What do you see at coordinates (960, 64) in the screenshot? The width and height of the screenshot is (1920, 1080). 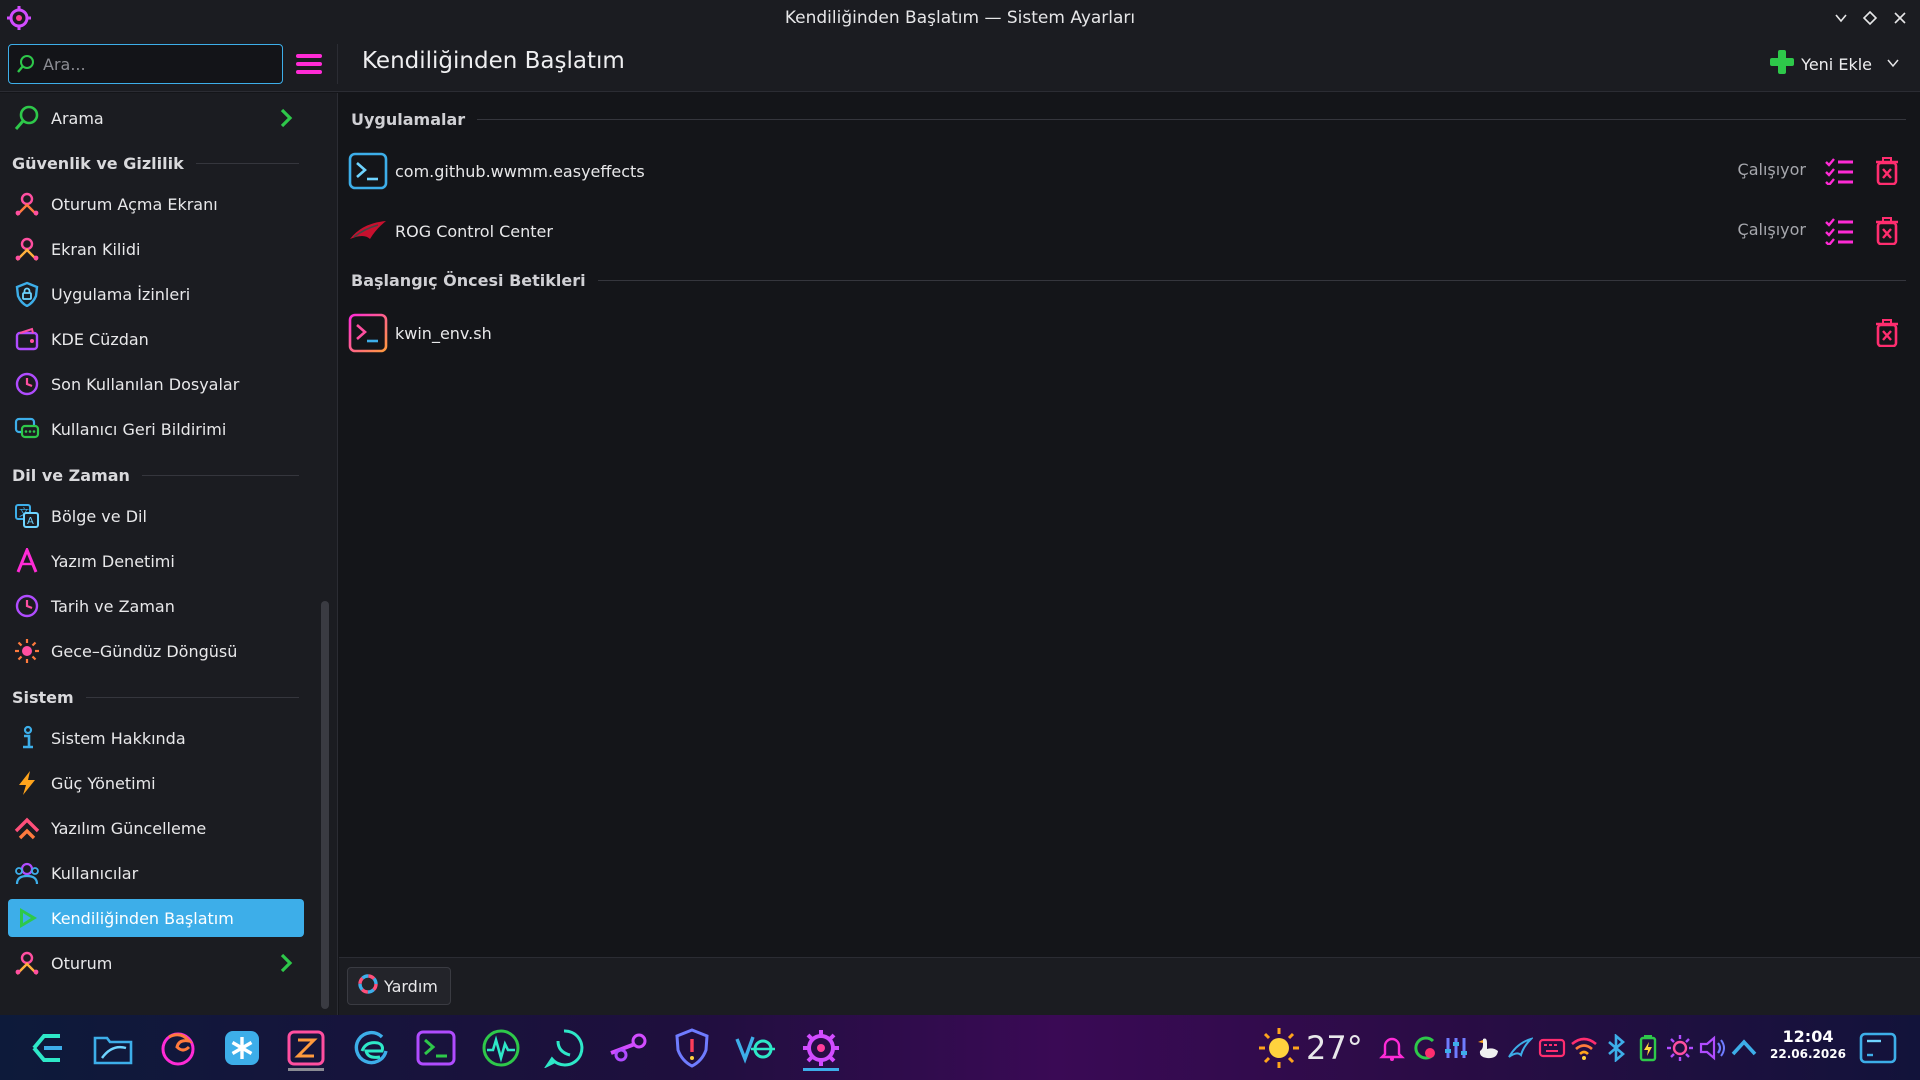 I see `header-bar: Kendiliğinden Başlatım Yeni Ekle` at bounding box center [960, 64].